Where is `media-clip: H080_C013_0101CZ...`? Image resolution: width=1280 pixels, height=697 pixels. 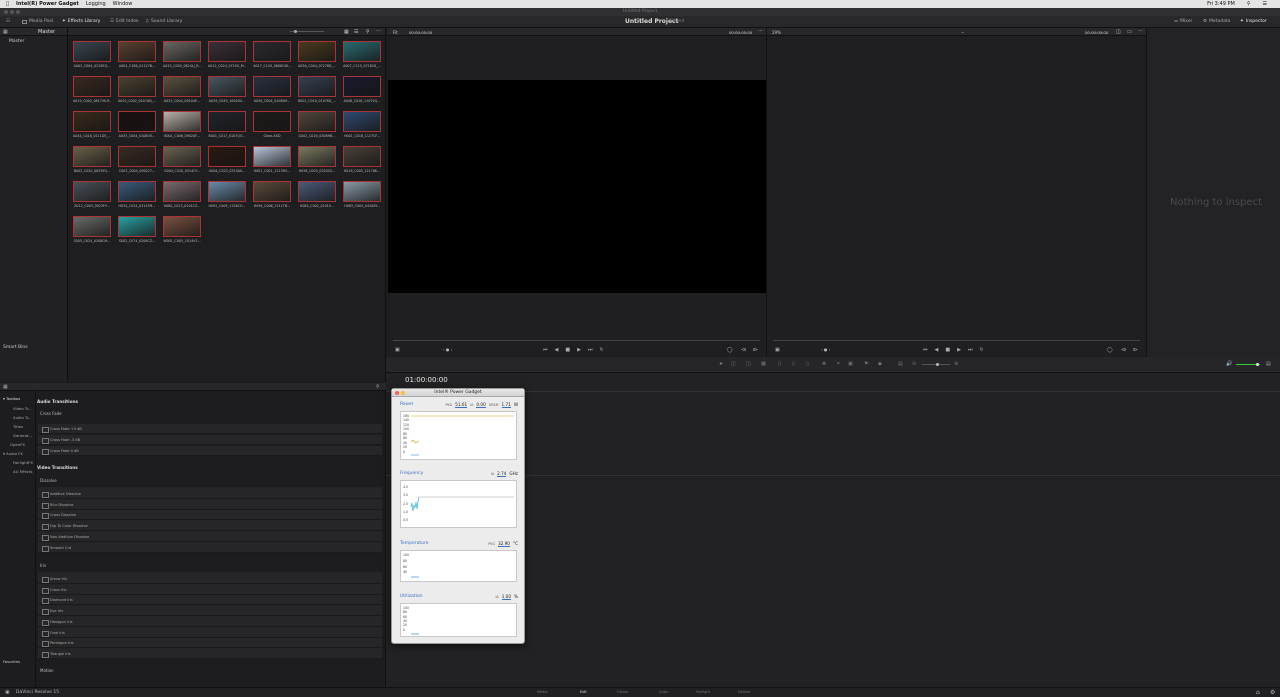
media-clip: H080_C013_0101CZ... is located at coordinates (182, 194).